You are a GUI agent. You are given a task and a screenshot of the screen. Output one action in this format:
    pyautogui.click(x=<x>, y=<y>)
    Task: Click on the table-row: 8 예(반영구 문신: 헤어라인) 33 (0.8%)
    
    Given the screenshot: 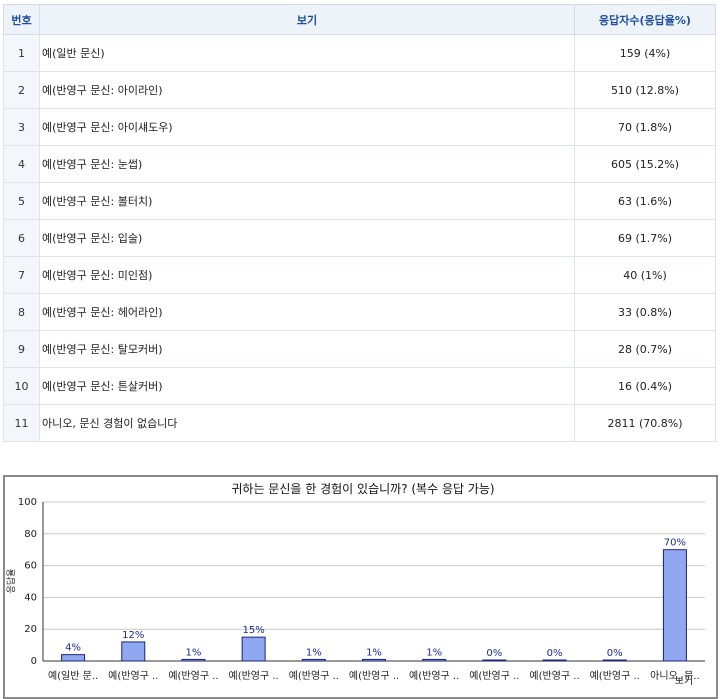 What is the action you would take?
    pyautogui.click(x=359, y=312)
    